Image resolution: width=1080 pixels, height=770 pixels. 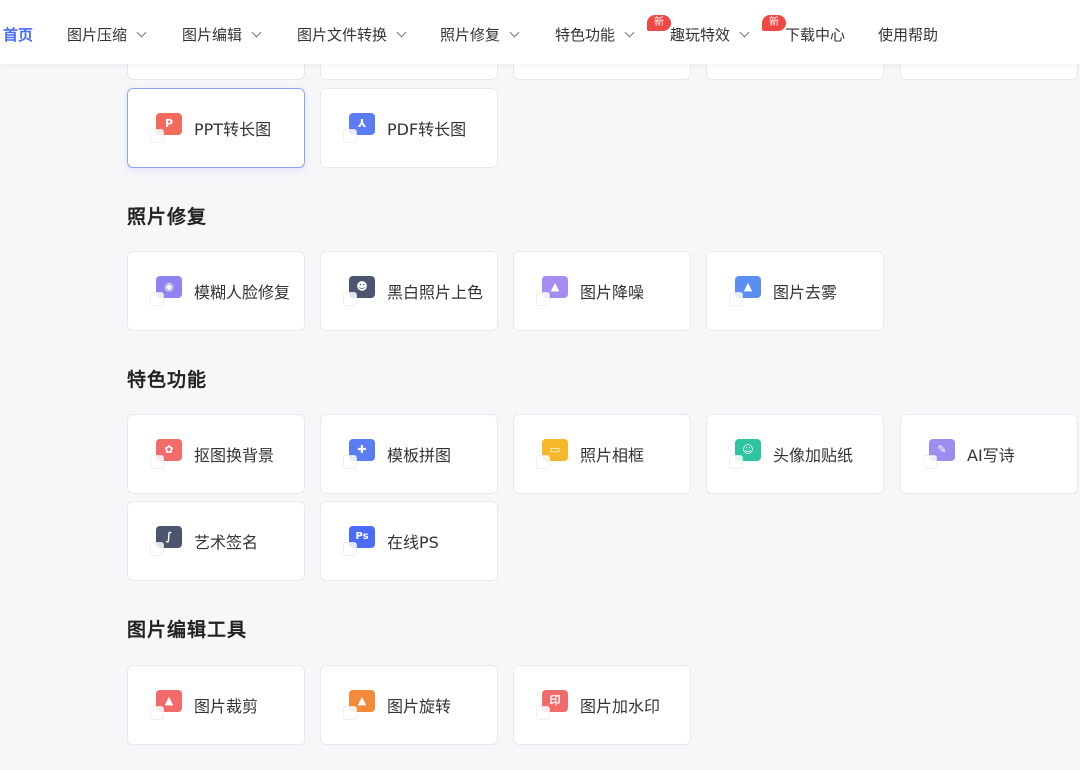 What do you see at coordinates (166, 541) in the screenshot?
I see `signature-icon: ∫` at bounding box center [166, 541].